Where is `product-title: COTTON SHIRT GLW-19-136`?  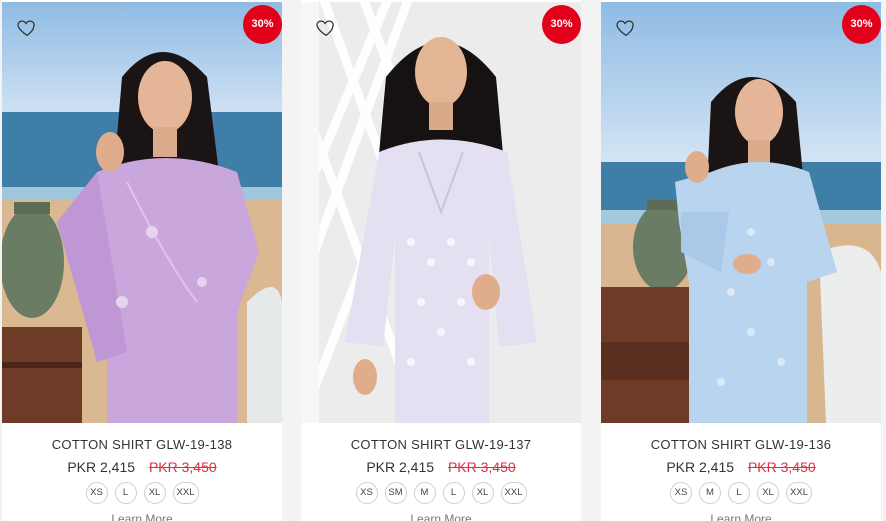 product-title: COTTON SHIRT GLW-19-136 is located at coordinates (741, 444).